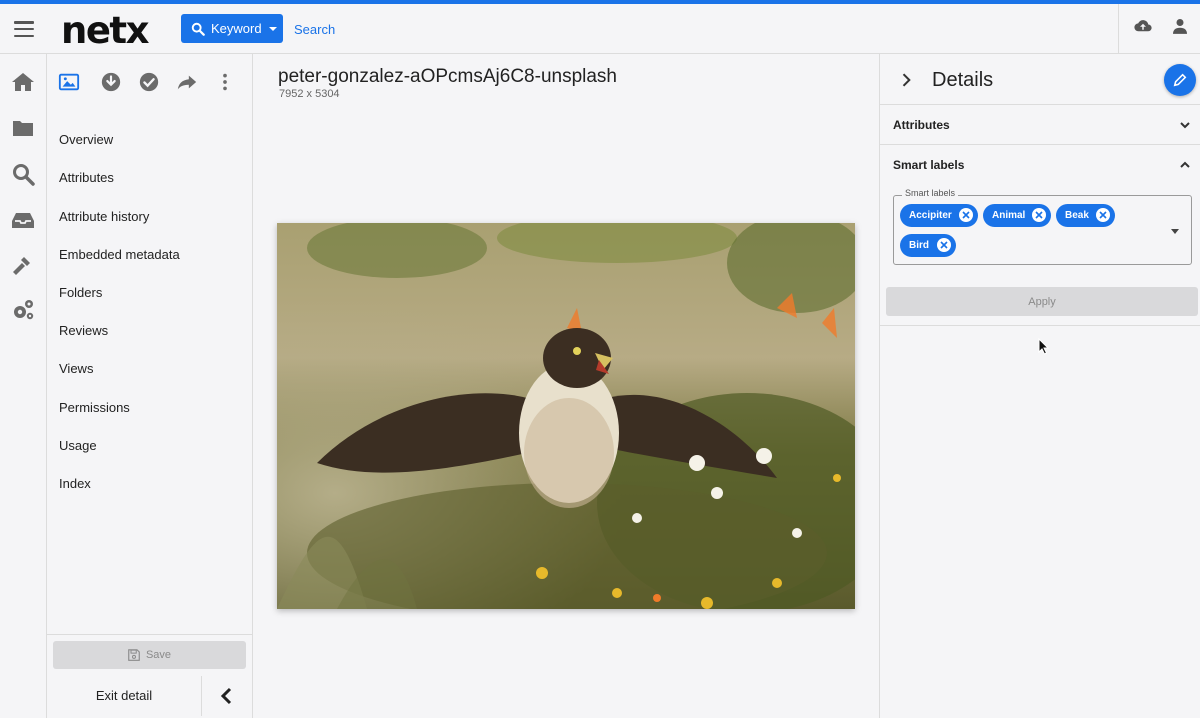 The height and width of the screenshot is (718, 1200). I want to click on search-mode-label: Keyword, so click(236, 28).